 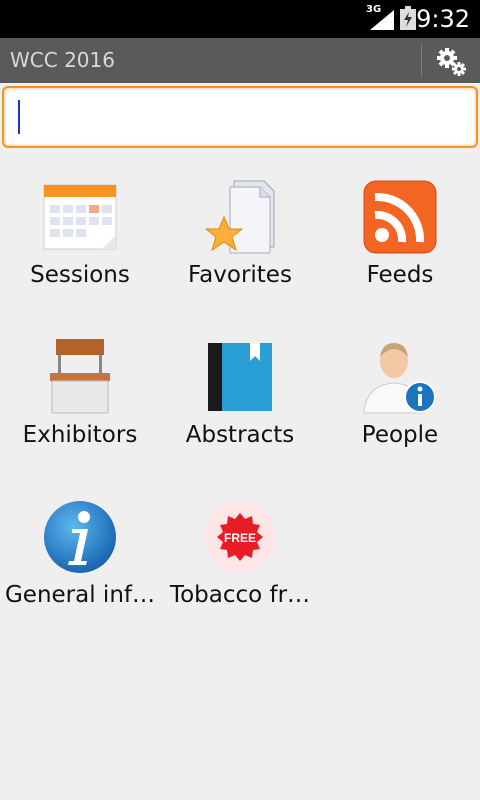 I want to click on rss-icon, so click(x=400, y=217).